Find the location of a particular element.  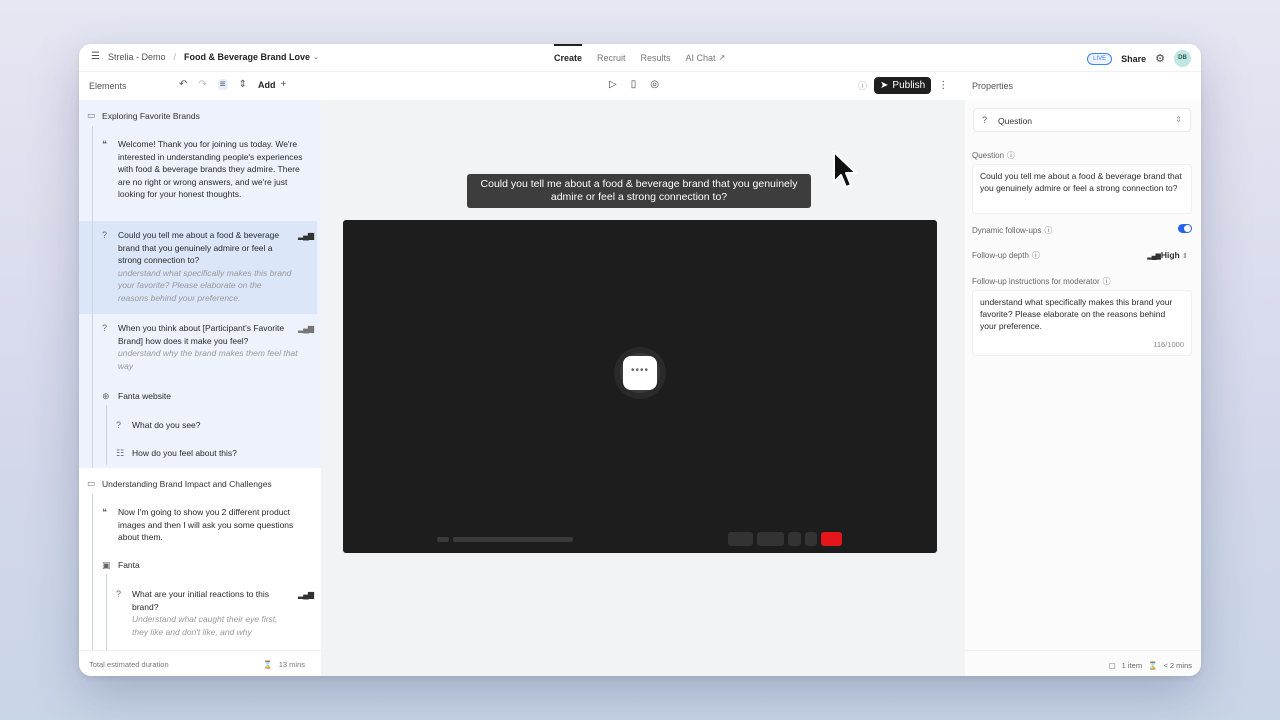

signal-bars-icon: ▂▄▆ is located at coordinates (1154, 256).